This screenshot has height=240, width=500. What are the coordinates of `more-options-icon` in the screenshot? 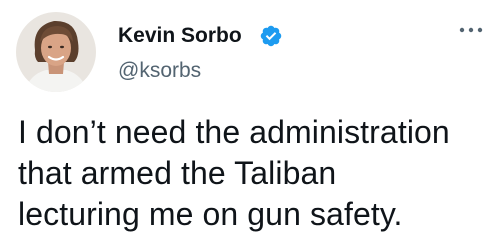 It's located at (471, 30).